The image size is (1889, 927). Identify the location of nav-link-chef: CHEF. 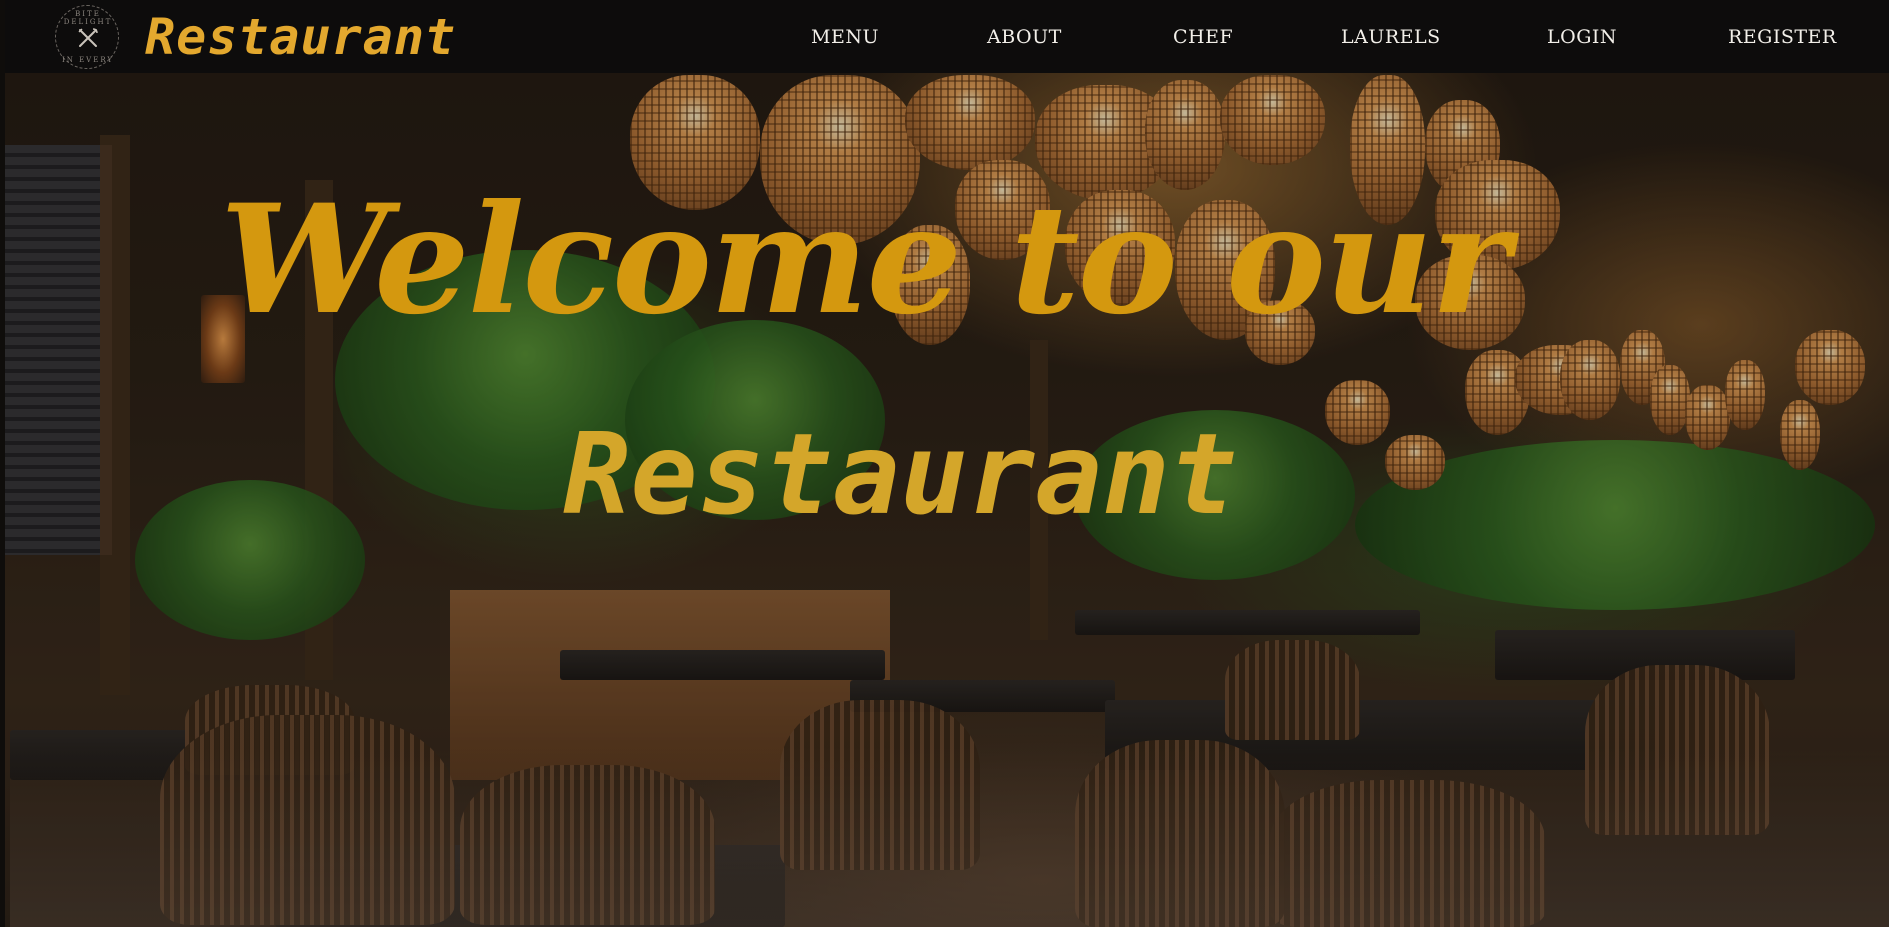
(1203, 37).